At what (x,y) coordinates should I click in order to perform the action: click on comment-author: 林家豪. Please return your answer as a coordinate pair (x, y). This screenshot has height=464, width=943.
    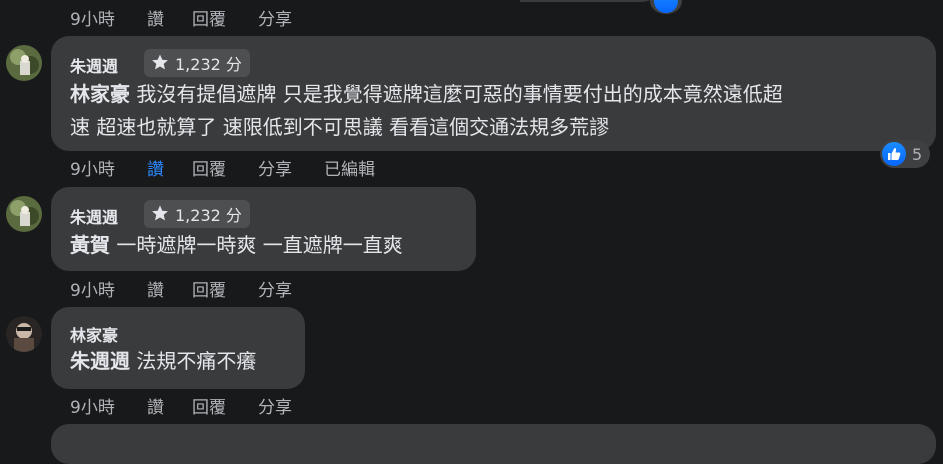
    Looking at the image, I should click on (94, 334).